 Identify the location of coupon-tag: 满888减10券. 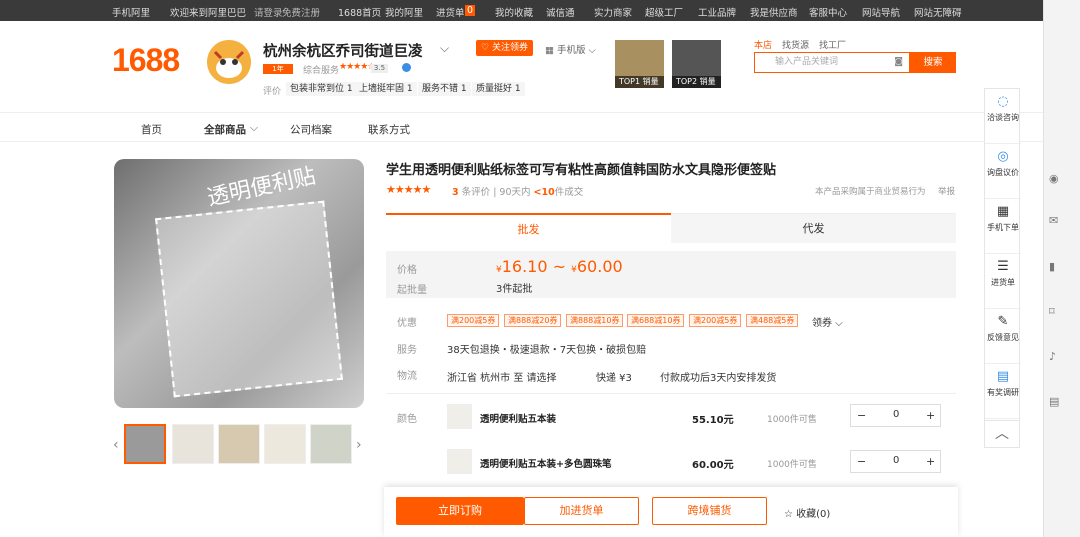
(595, 320).